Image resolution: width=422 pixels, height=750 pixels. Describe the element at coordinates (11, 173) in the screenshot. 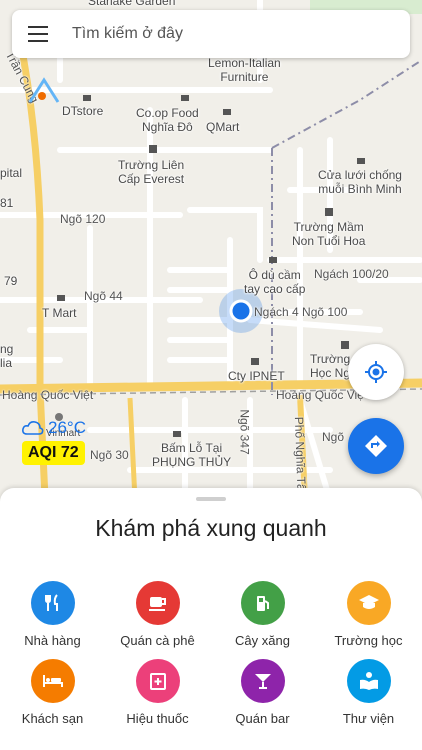

I see `place-label-pital: pital` at that location.